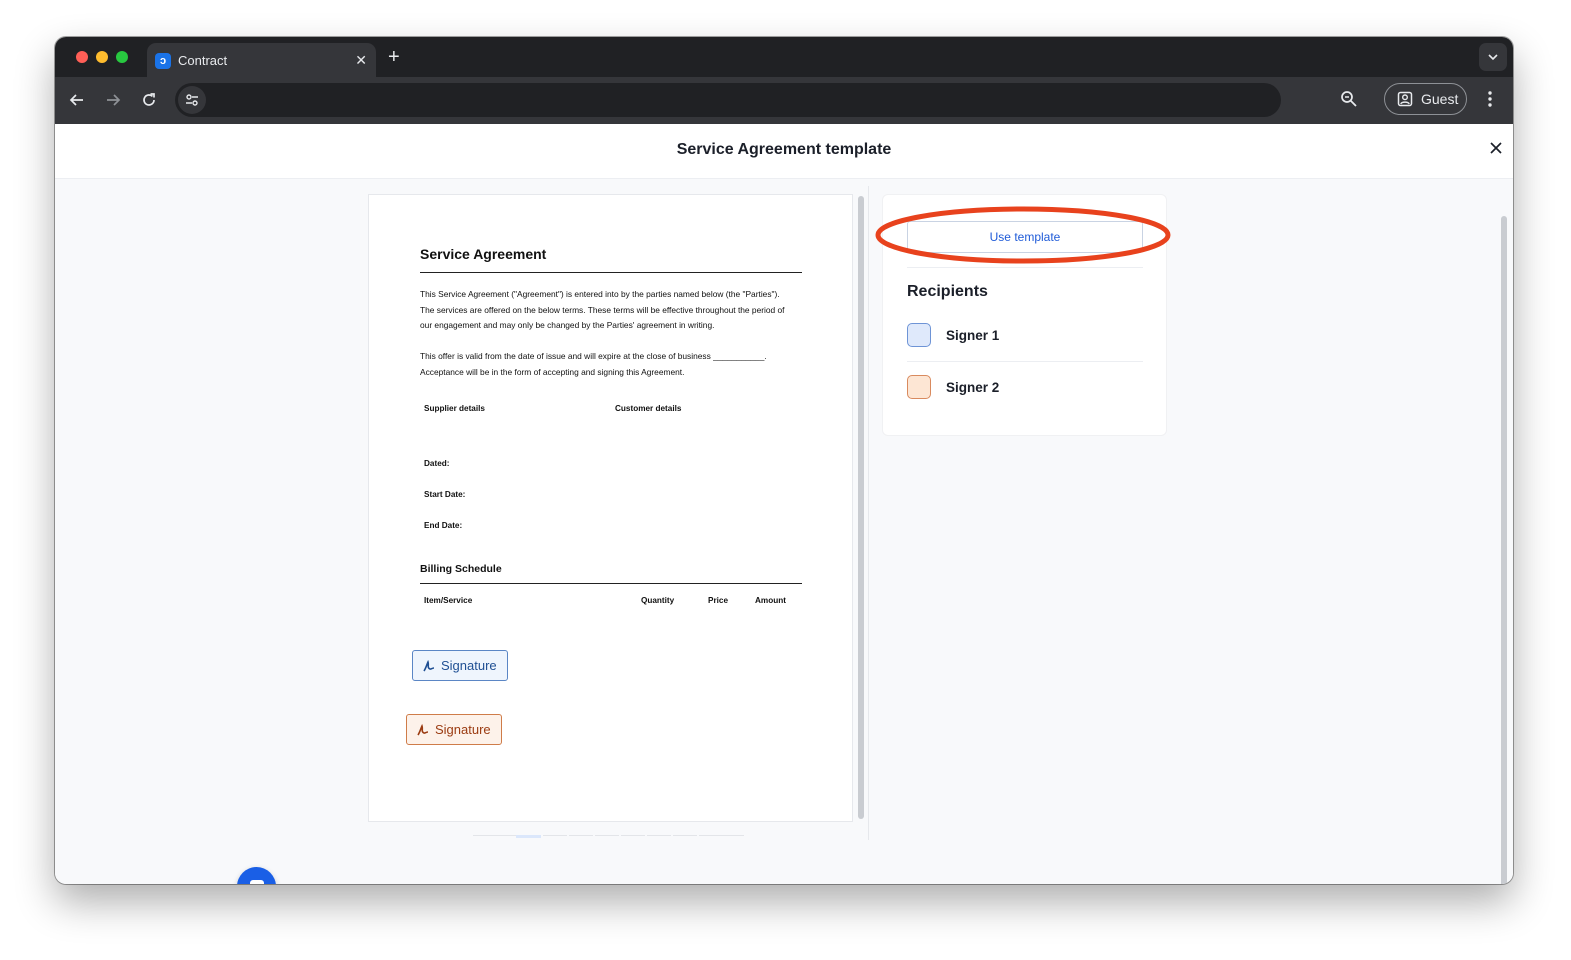 Image resolution: width=1571 pixels, height=960 pixels. I want to click on chat-launcher-button, so click(256, 875).